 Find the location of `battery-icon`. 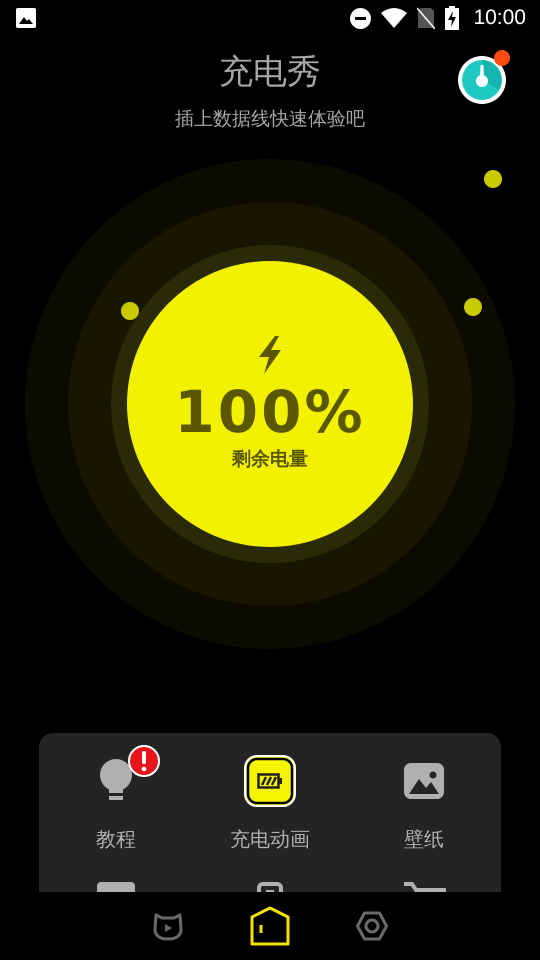

battery-icon is located at coordinates (270, 781).